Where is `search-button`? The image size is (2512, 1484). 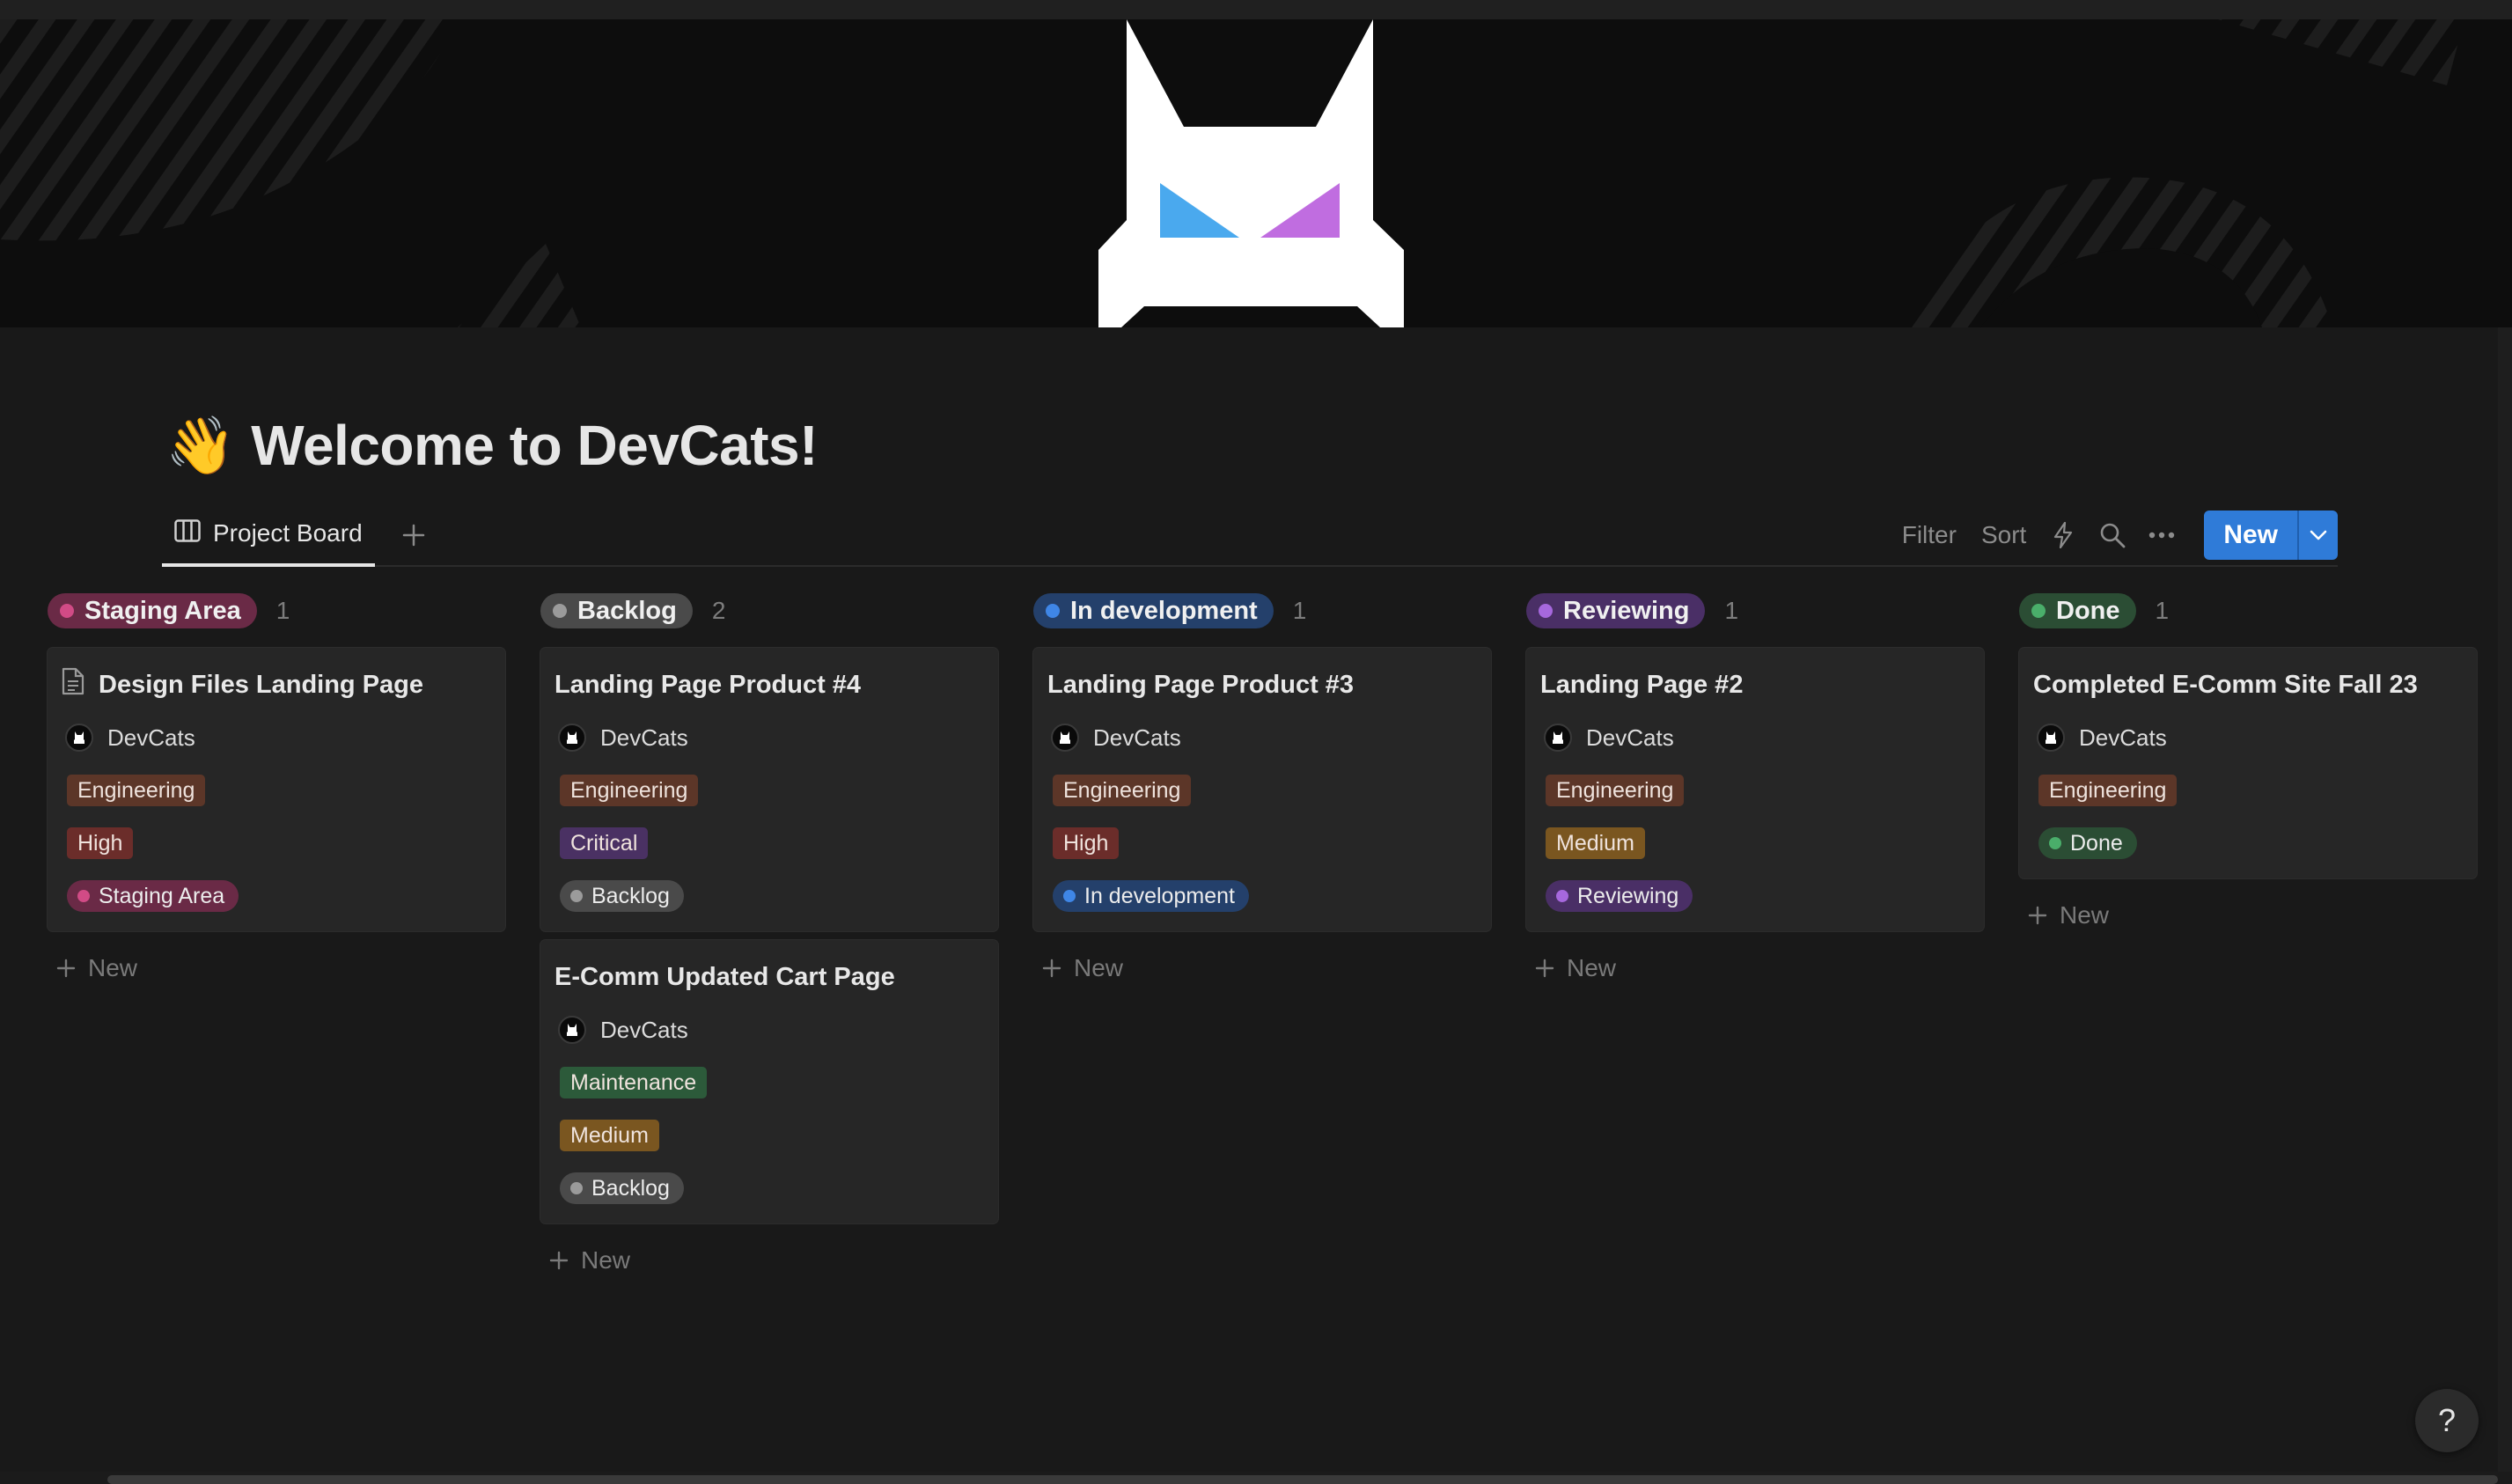
search-button is located at coordinates (2112, 535).